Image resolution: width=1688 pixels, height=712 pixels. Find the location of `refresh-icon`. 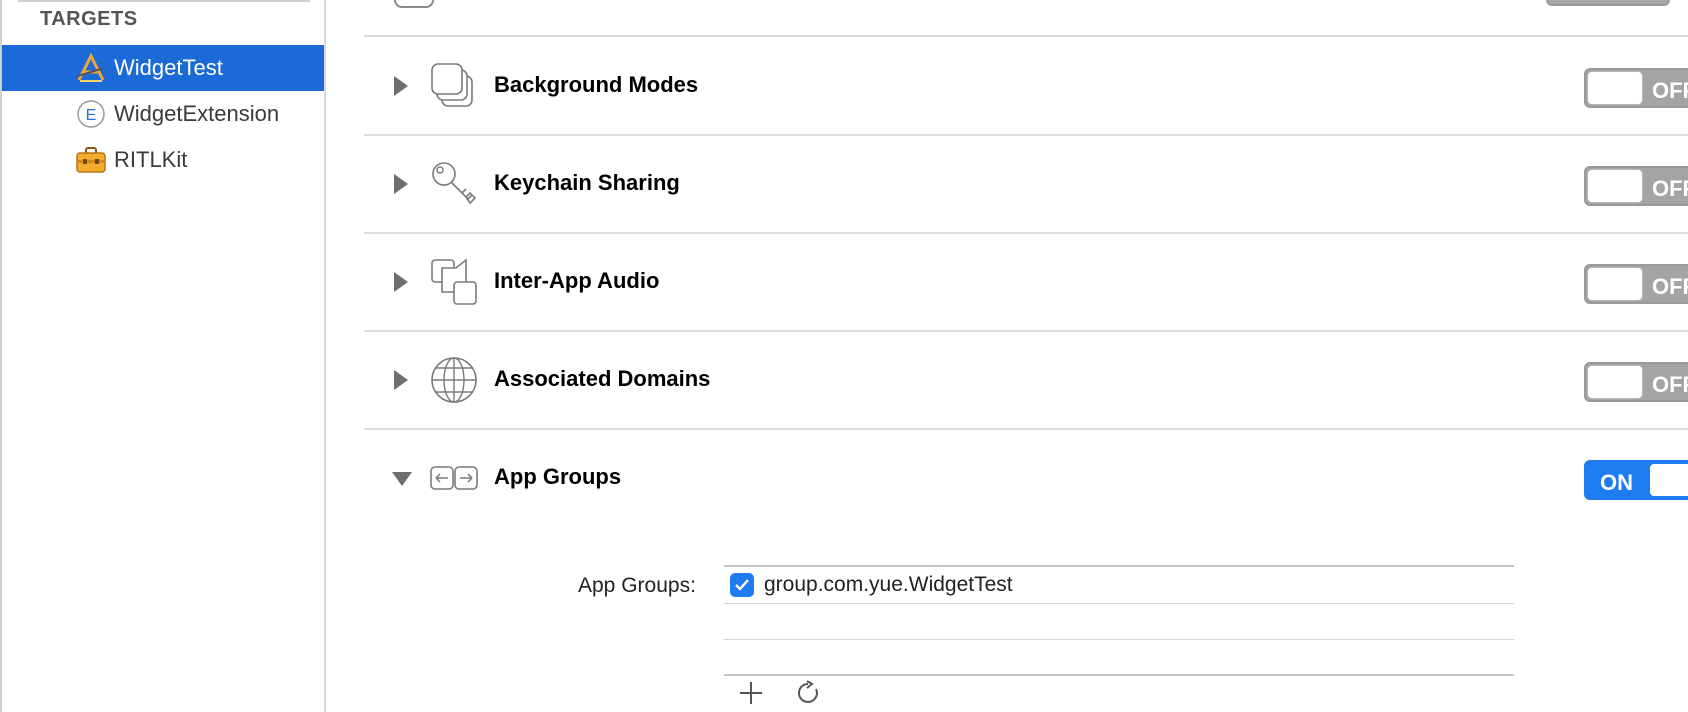

refresh-icon is located at coordinates (807, 691).